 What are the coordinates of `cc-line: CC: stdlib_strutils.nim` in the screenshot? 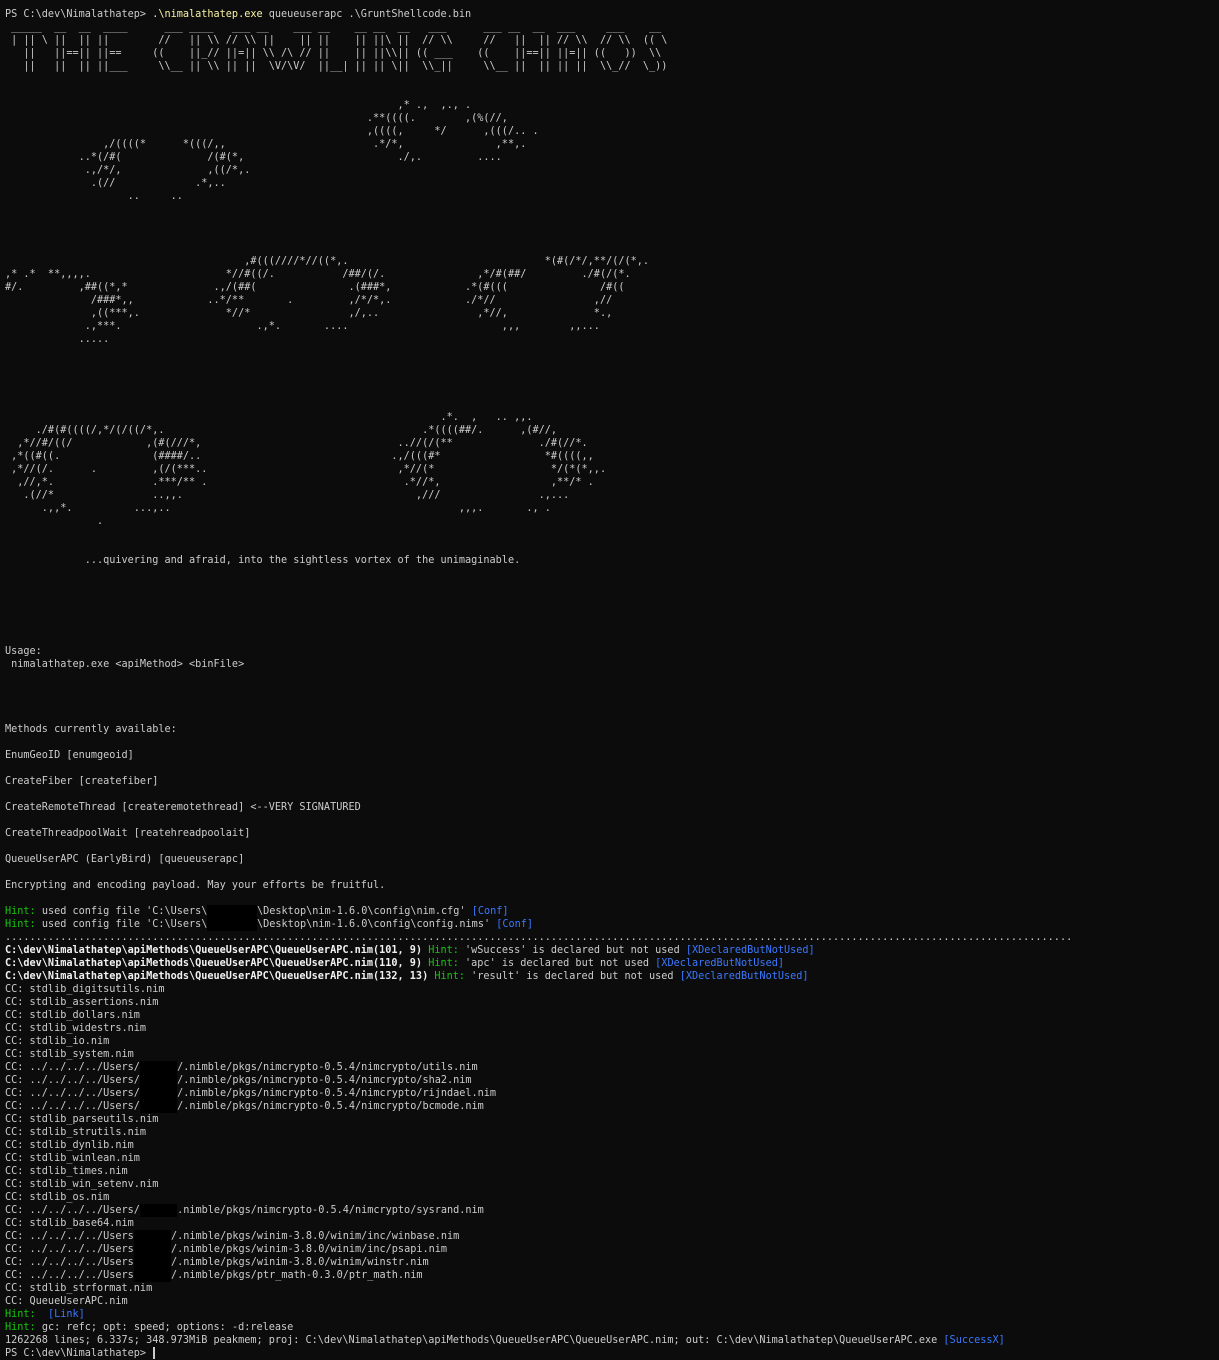 It's located at (612, 1132).